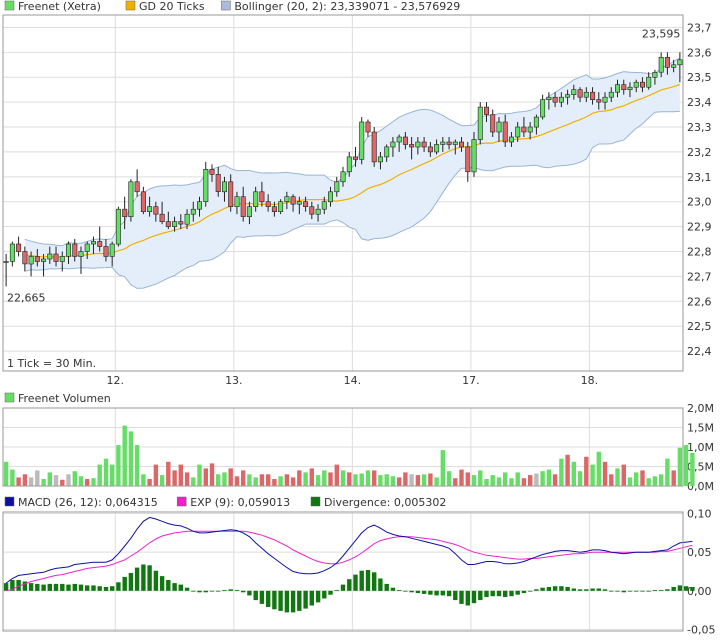 The image size is (726, 640). What do you see at coordinates (699, 152) in the screenshot?
I see `price-y-tick-8: 23,2` at bounding box center [699, 152].